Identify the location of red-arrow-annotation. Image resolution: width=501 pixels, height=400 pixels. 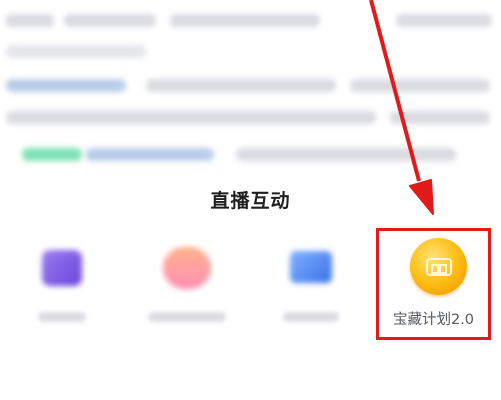
(401, 107).